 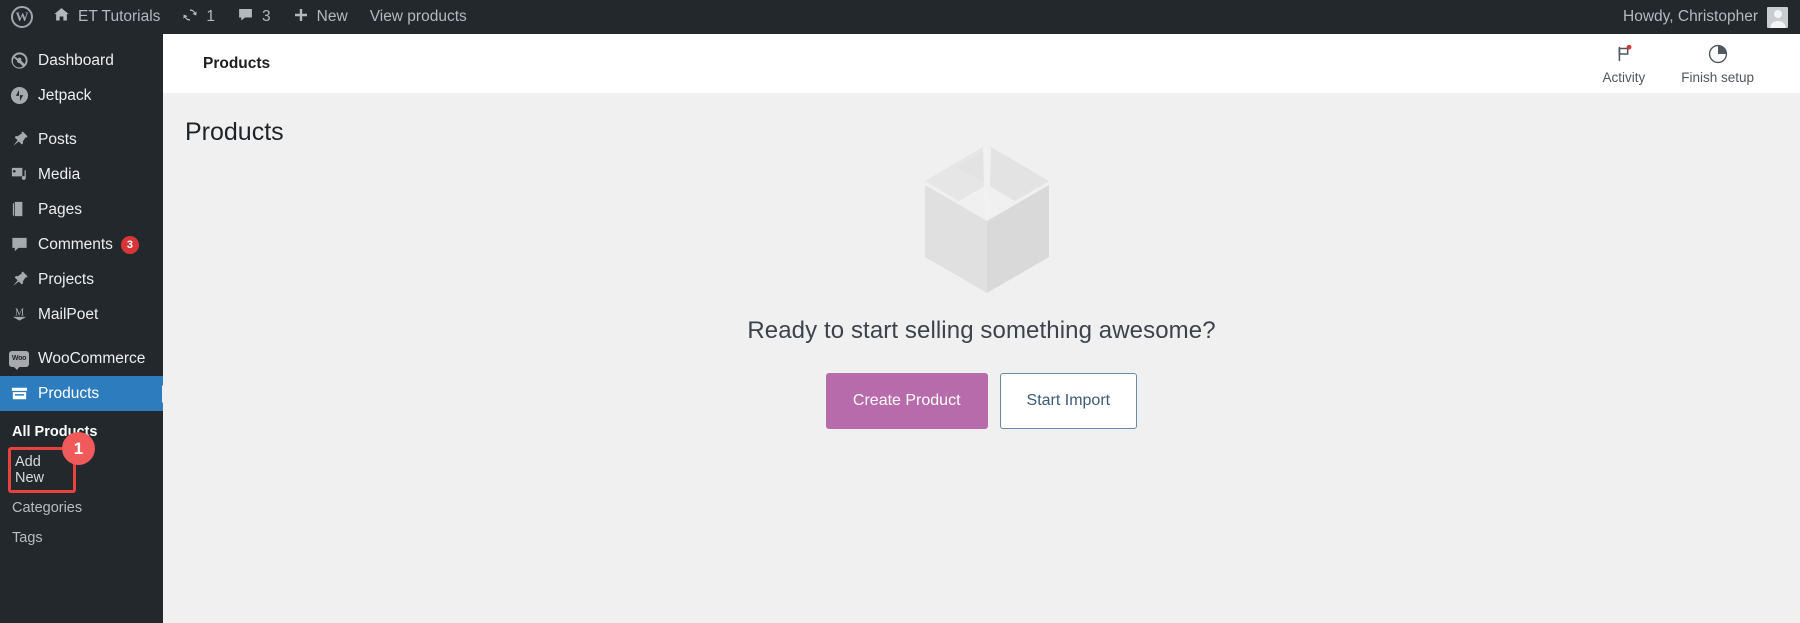 I want to click on plus-icon, so click(x=301, y=17).